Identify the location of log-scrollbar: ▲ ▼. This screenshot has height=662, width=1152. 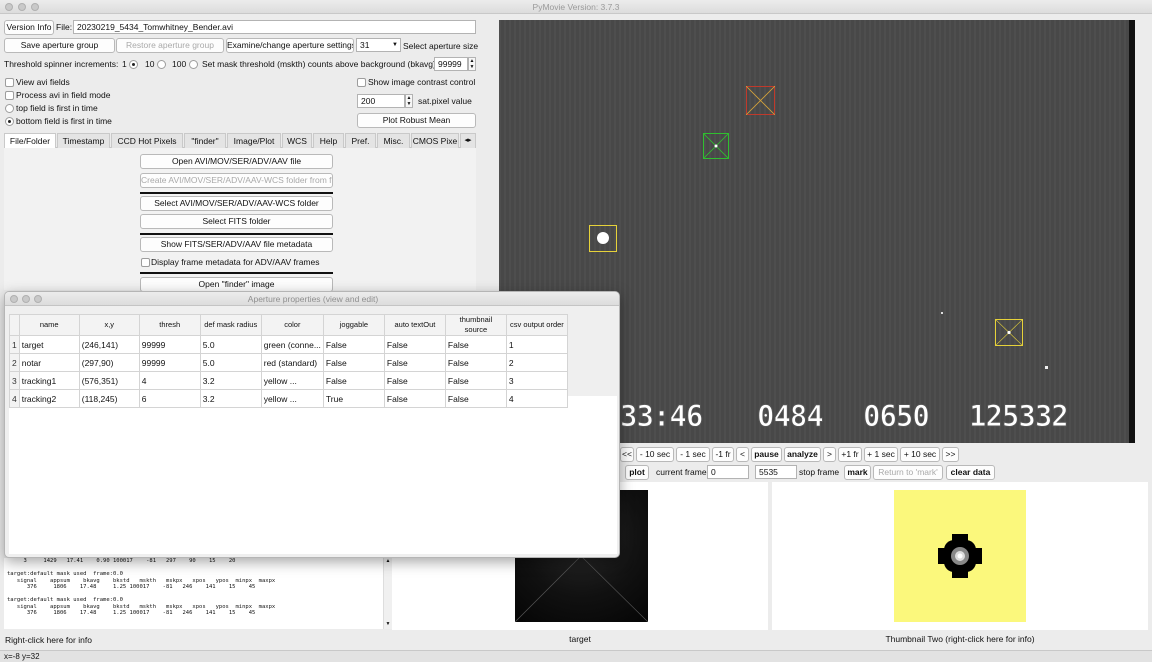
(387, 593).